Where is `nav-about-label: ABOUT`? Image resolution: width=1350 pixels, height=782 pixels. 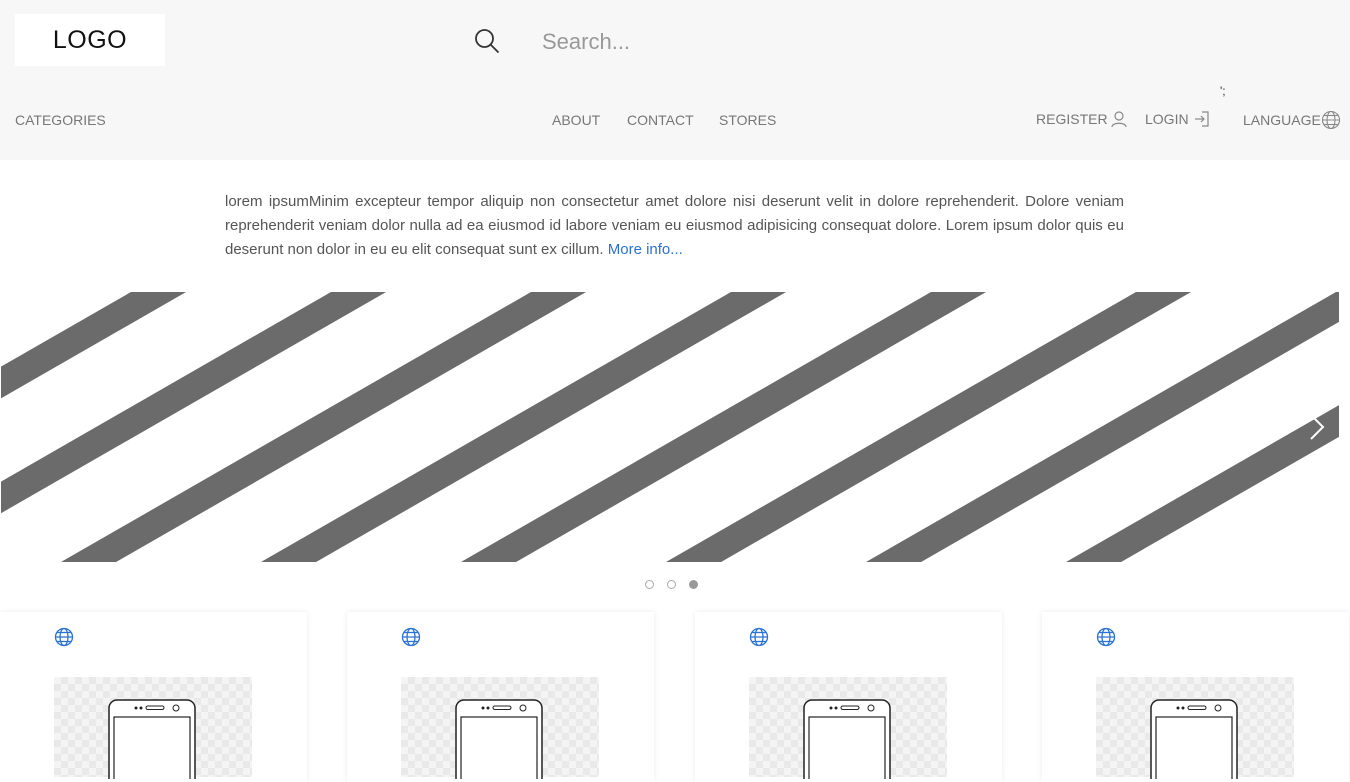
nav-about-label: ABOUT is located at coordinates (576, 120).